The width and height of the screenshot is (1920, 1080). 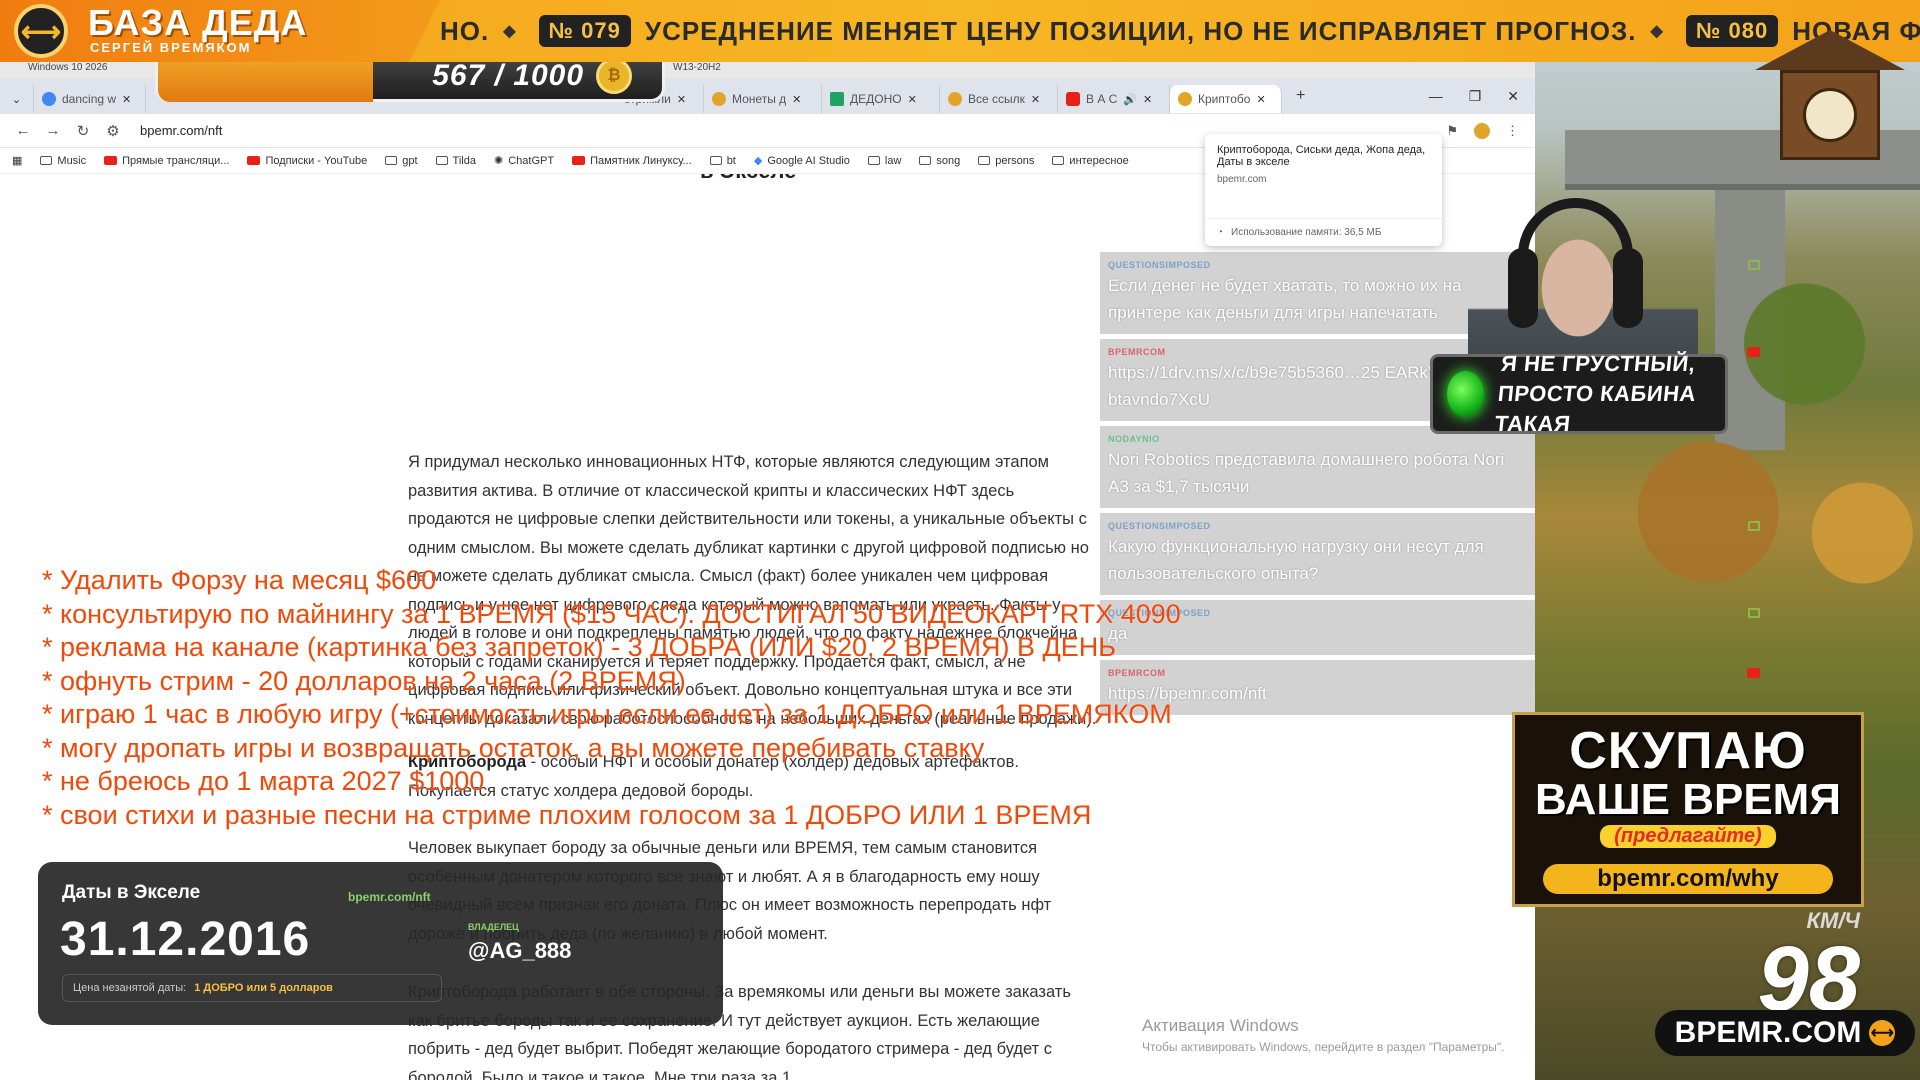 I want to click on headphone-right, so click(x=1628, y=288).